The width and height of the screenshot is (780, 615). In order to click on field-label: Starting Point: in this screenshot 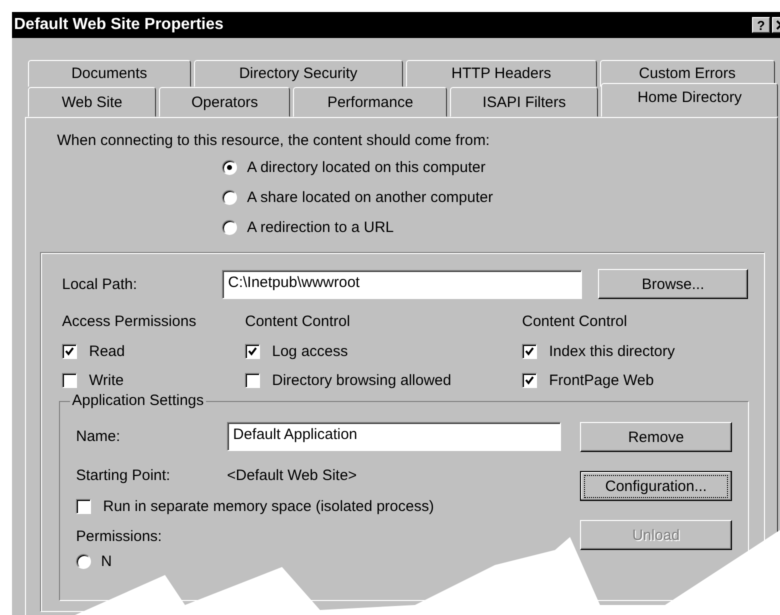, I will do `click(124, 475)`.